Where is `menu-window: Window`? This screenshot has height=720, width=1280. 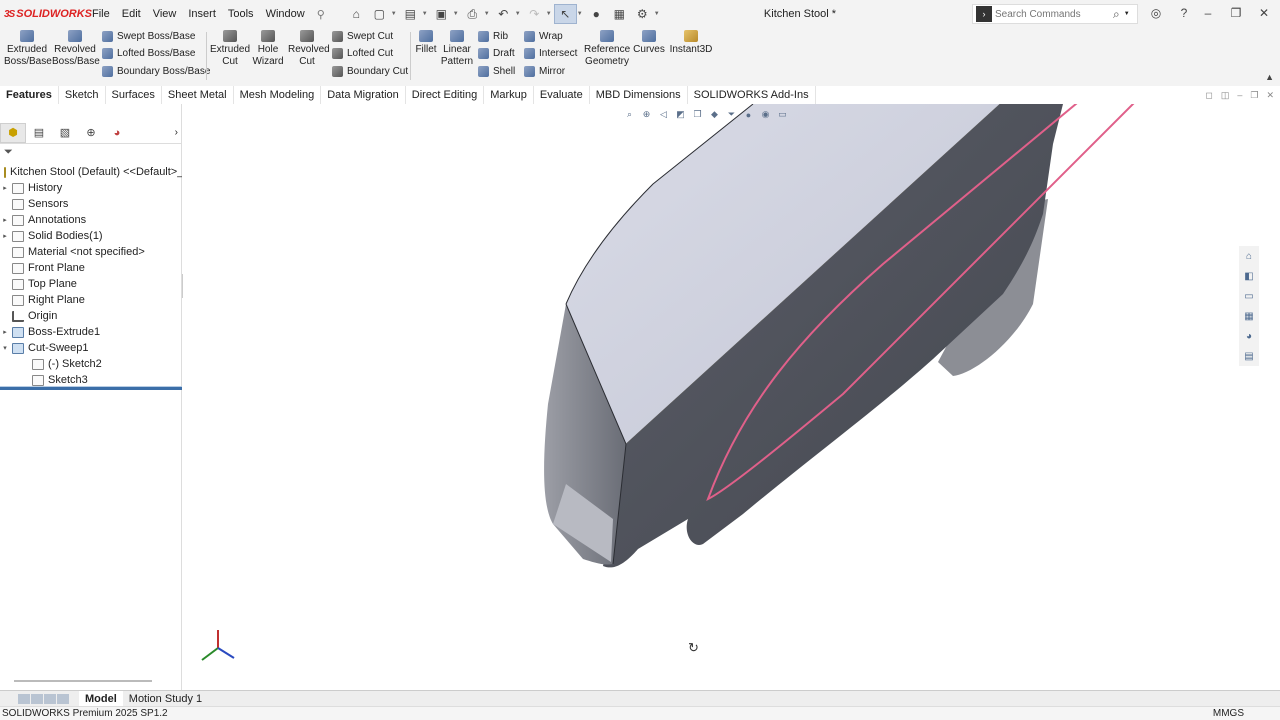
menu-window: Window is located at coordinates (285, 14).